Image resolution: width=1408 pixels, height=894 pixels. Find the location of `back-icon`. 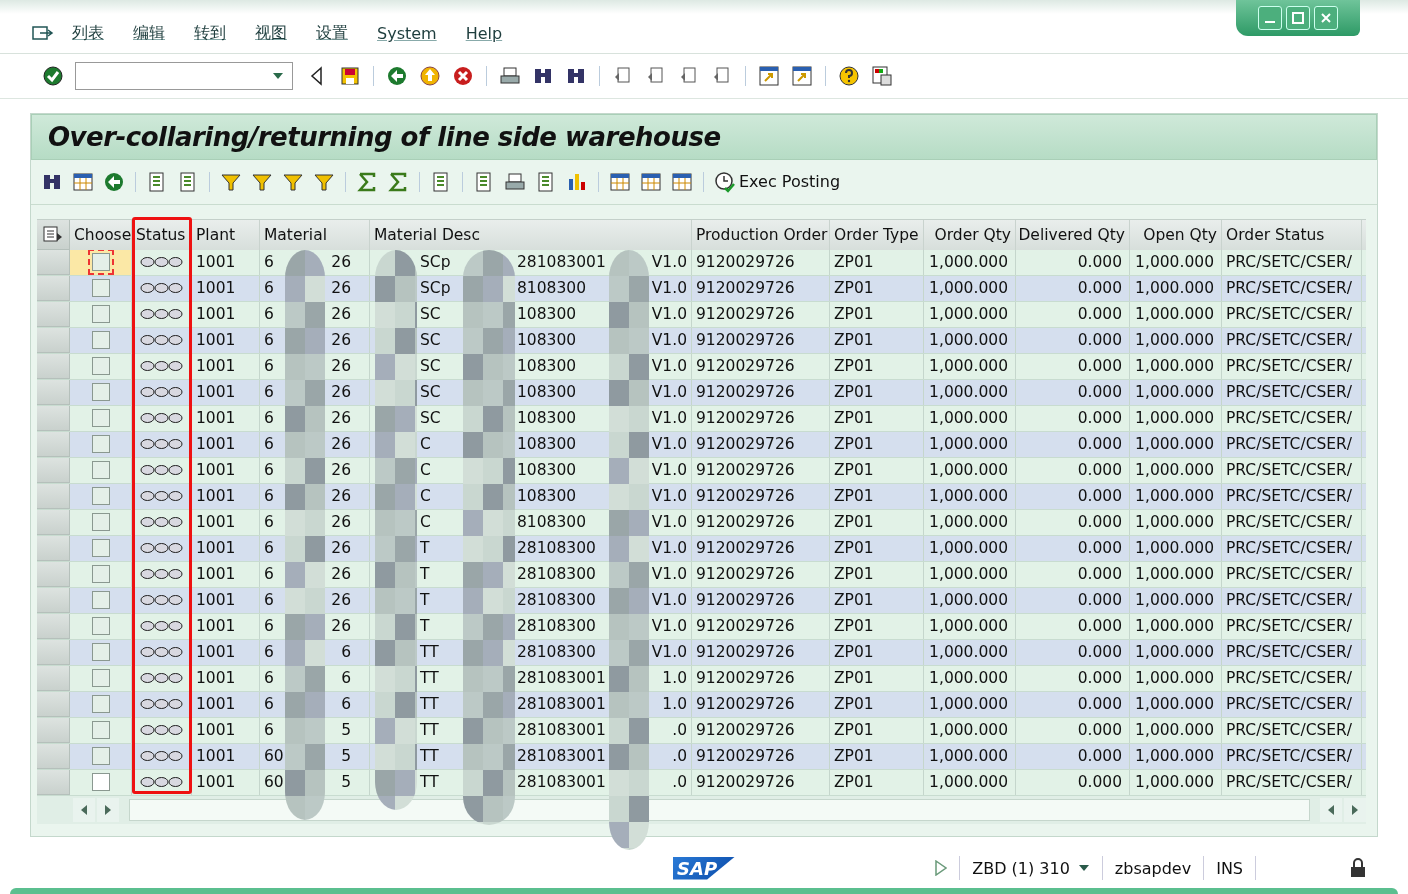

back-icon is located at coordinates (397, 76).